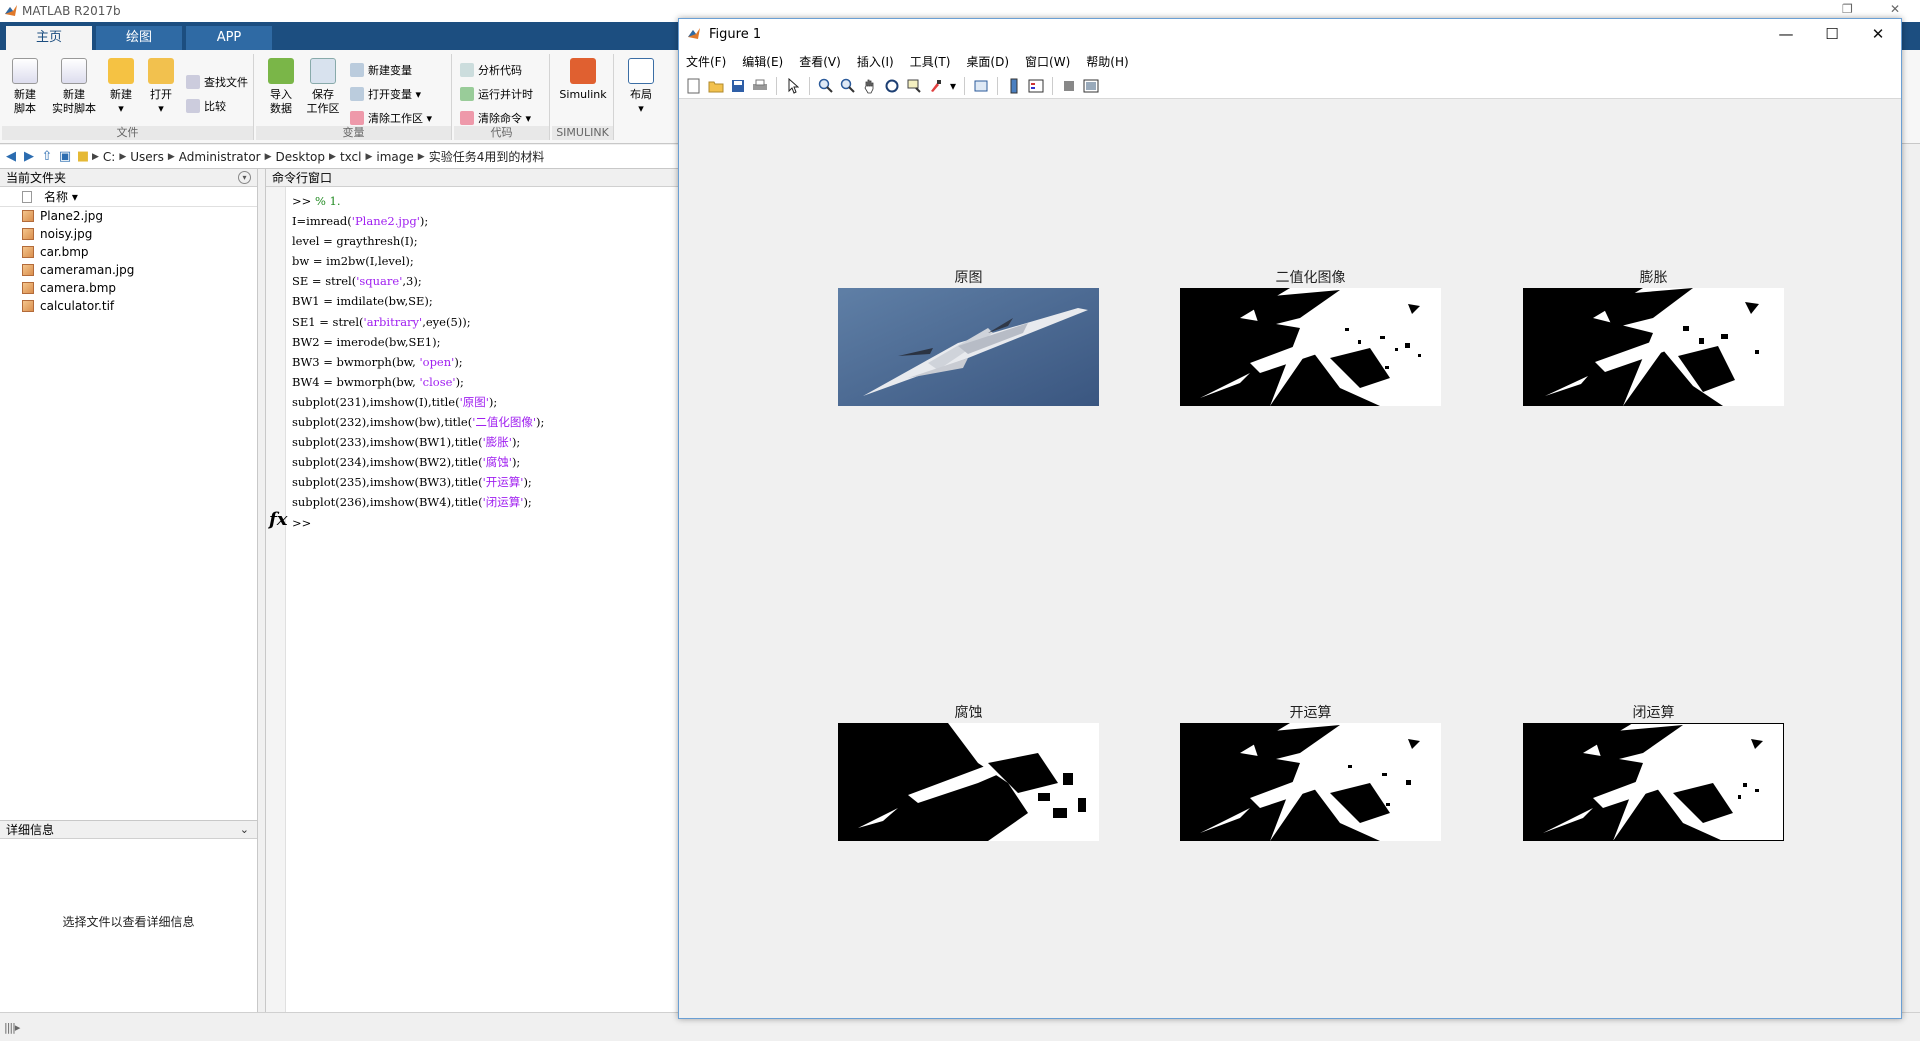 This screenshot has width=1920, height=1041. I want to click on menu-desktop: 桌面(D), so click(987, 61).